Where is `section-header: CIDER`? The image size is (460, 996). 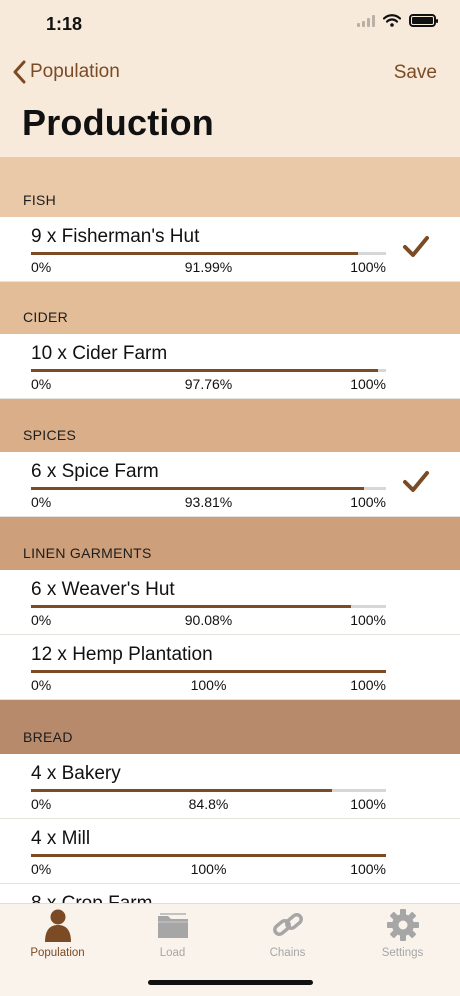 section-header: CIDER is located at coordinates (230, 308).